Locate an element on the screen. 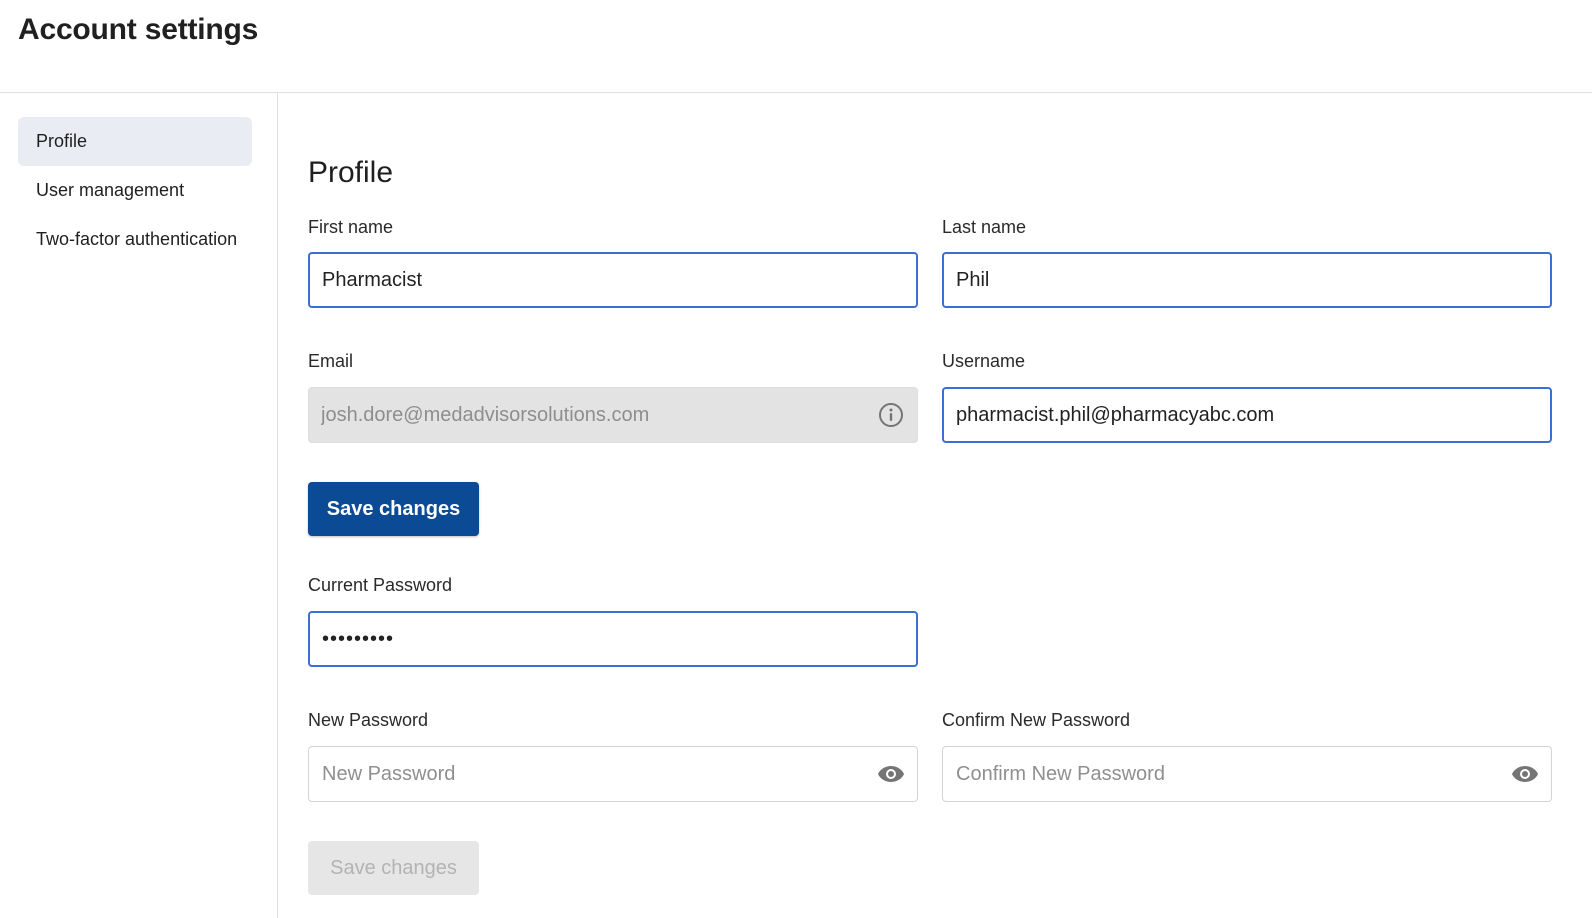  first-name-input is located at coordinates (613, 280).